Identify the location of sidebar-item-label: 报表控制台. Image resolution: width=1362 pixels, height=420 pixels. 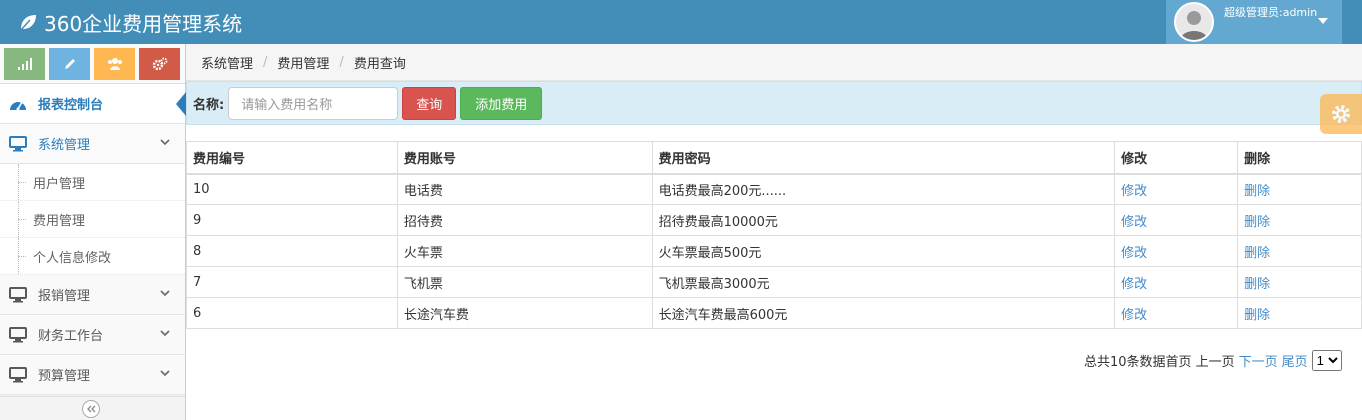
(71, 105).